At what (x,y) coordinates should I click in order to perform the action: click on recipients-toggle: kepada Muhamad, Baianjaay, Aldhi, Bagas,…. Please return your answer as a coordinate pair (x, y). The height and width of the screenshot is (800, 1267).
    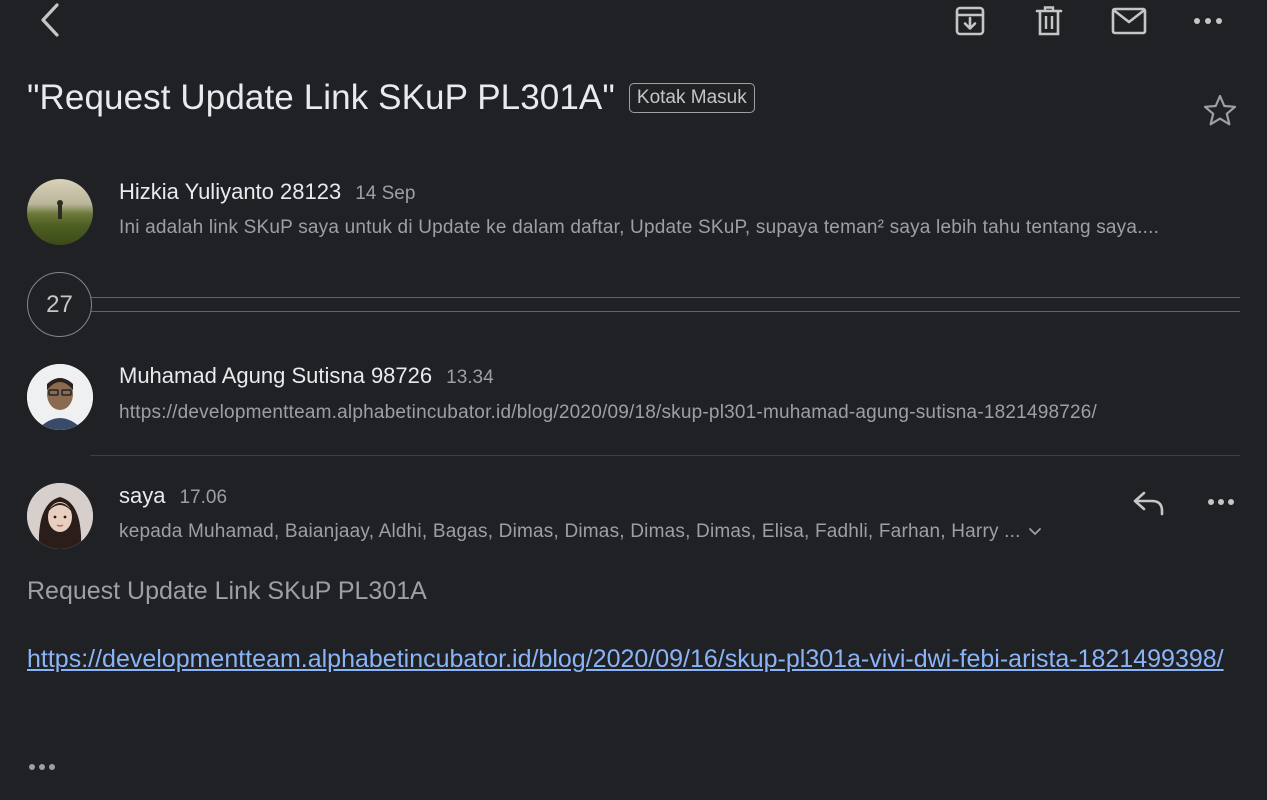
    Looking at the image, I should click on (580, 532).